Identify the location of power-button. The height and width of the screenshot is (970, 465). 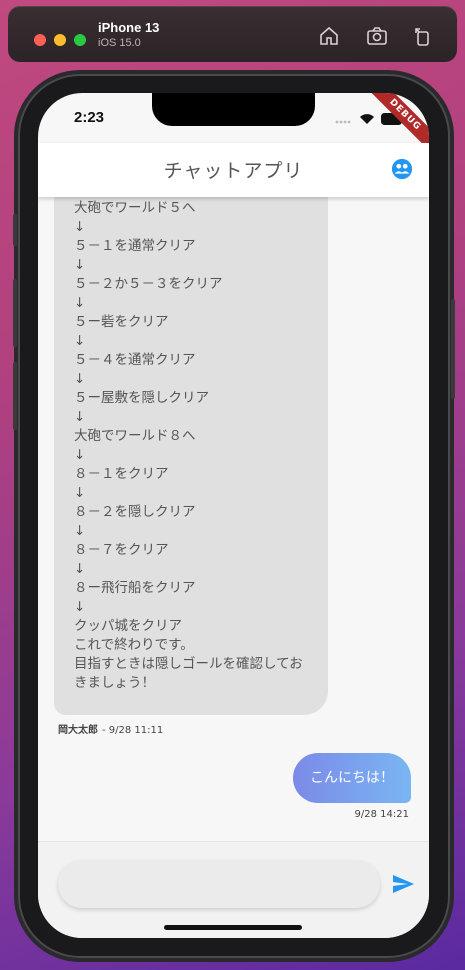
(453, 349).